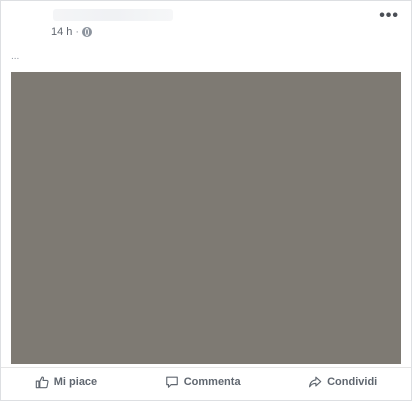  What do you see at coordinates (352, 382) in the screenshot?
I see `share-label: Condividi` at bounding box center [352, 382].